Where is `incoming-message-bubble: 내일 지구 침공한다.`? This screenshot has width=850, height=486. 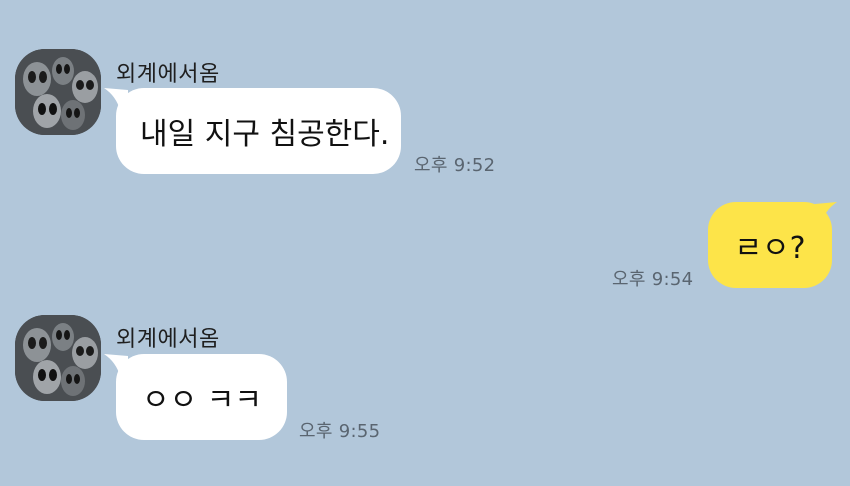
incoming-message-bubble: 내일 지구 침공한다. is located at coordinates (258, 131).